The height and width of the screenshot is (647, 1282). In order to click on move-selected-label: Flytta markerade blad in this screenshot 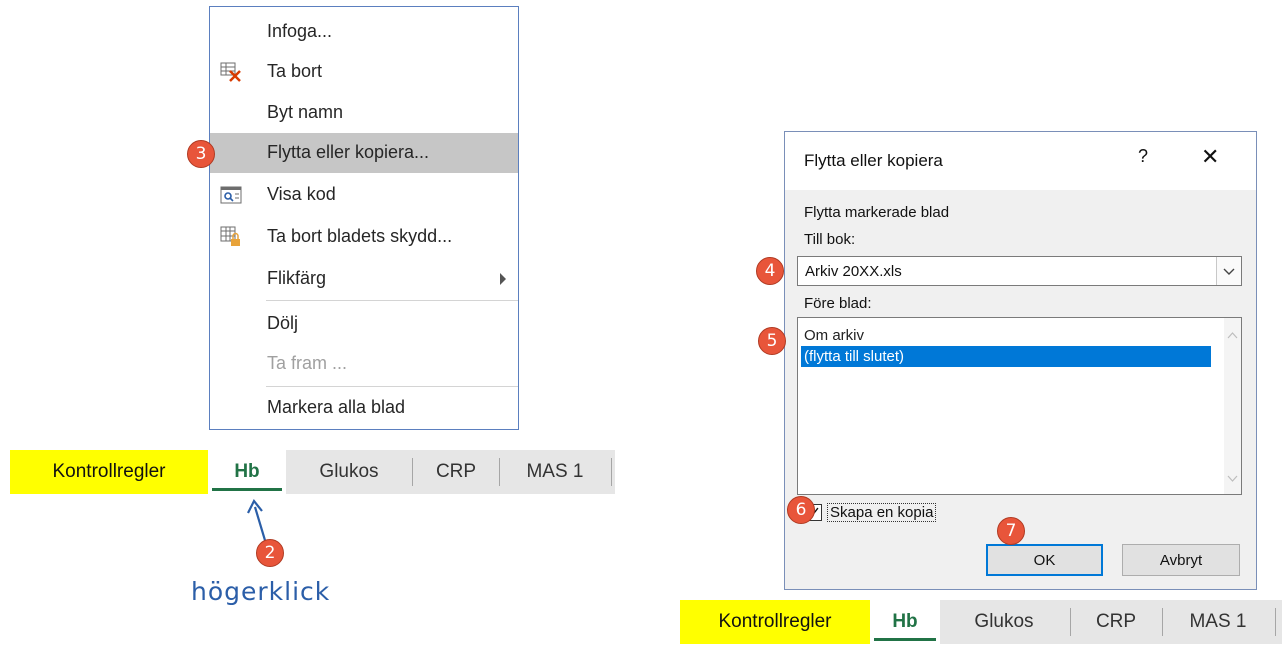, I will do `click(877, 212)`.